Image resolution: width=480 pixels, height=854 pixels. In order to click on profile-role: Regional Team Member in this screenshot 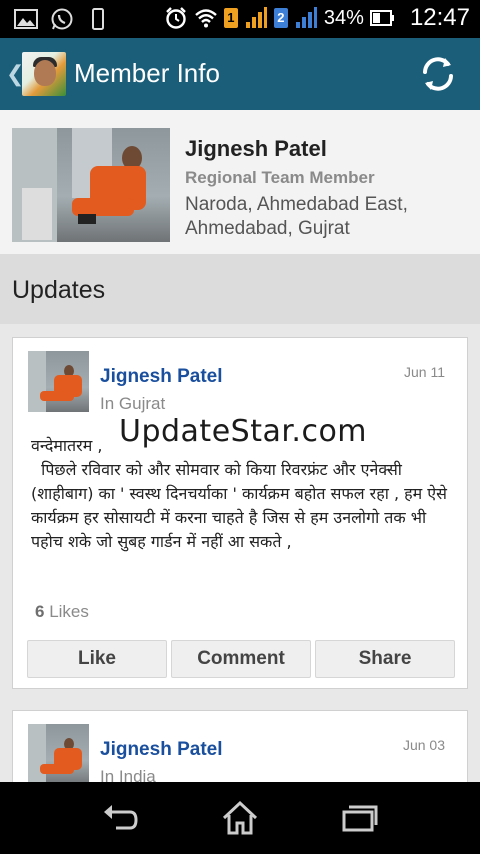, I will do `click(280, 177)`.